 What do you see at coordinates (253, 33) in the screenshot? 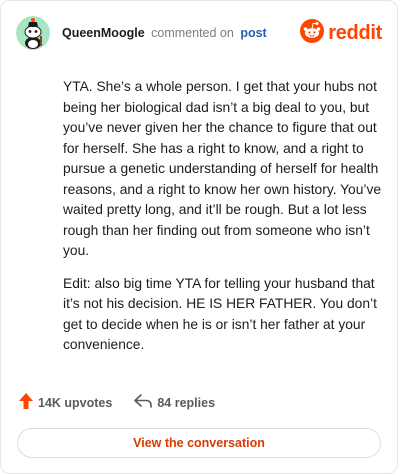
I see `post-link: post` at bounding box center [253, 33].